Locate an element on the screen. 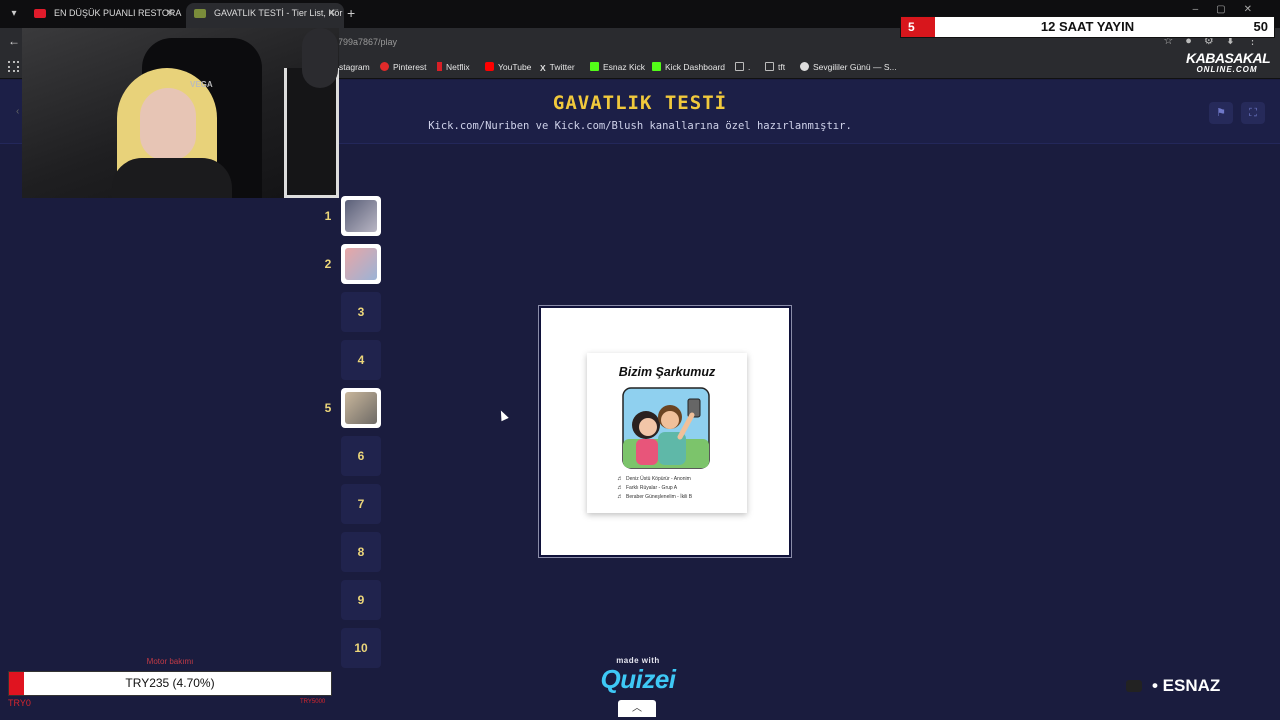 The width and height of the screenshot is (1280, 720). rank-number: 5 is located at coordinates (328, 408).